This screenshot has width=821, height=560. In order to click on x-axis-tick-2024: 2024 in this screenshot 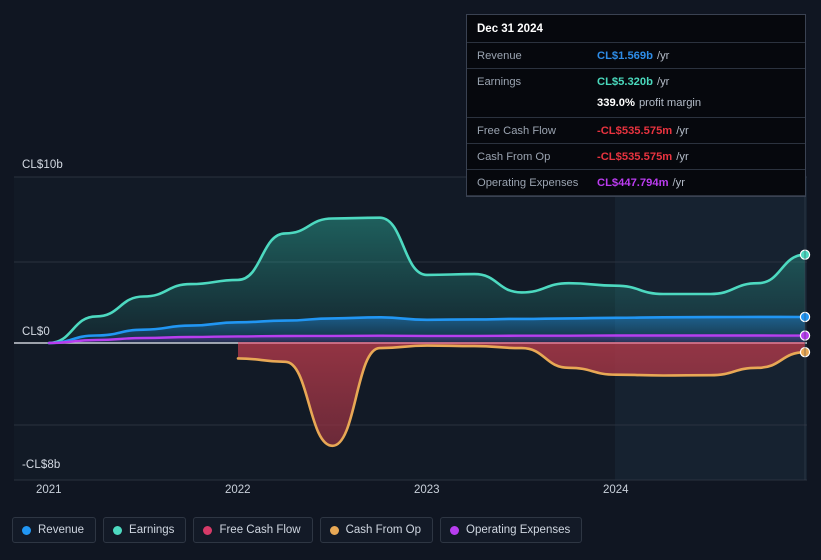, I will do `click(616, 490)`.